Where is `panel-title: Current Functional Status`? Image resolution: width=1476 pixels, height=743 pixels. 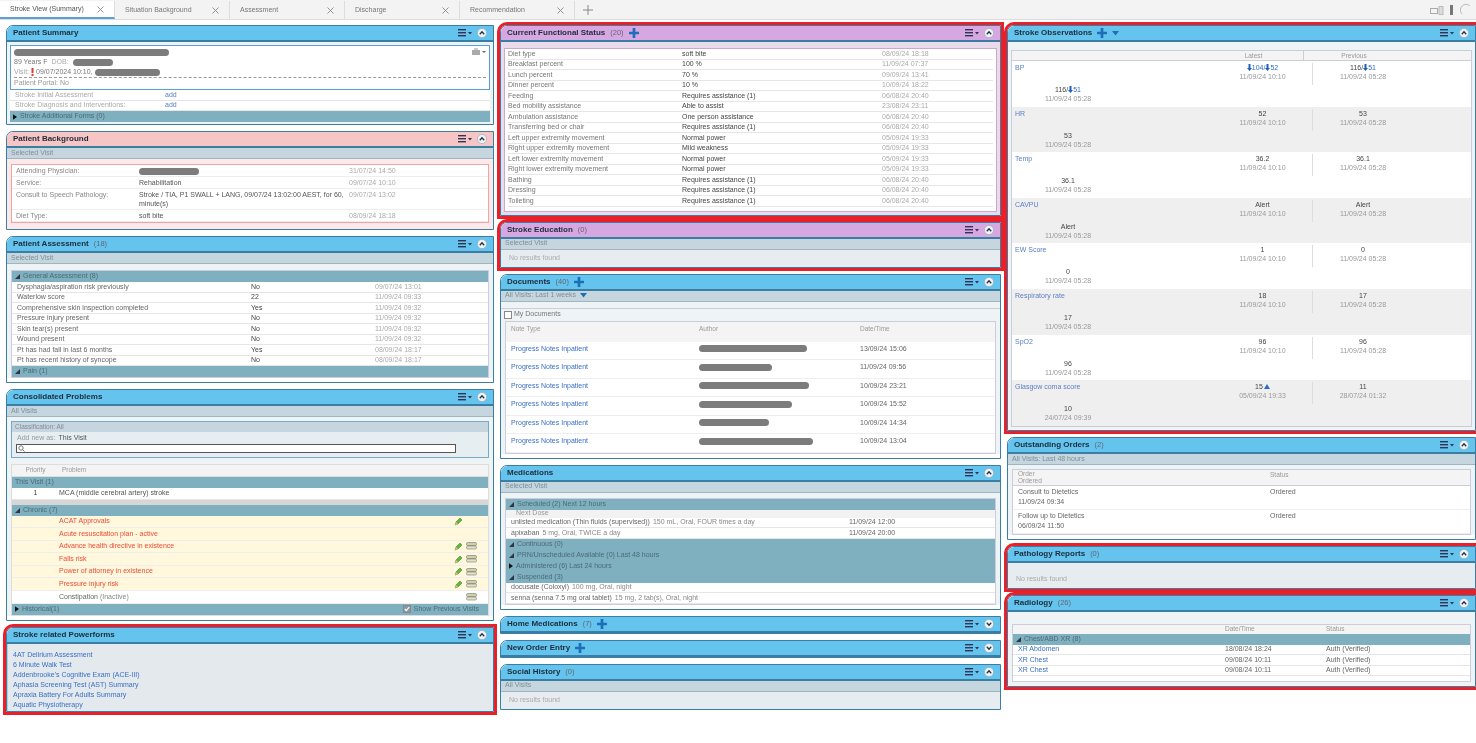 panel-title: Current Functional Status is located at coordinates (556, 33).